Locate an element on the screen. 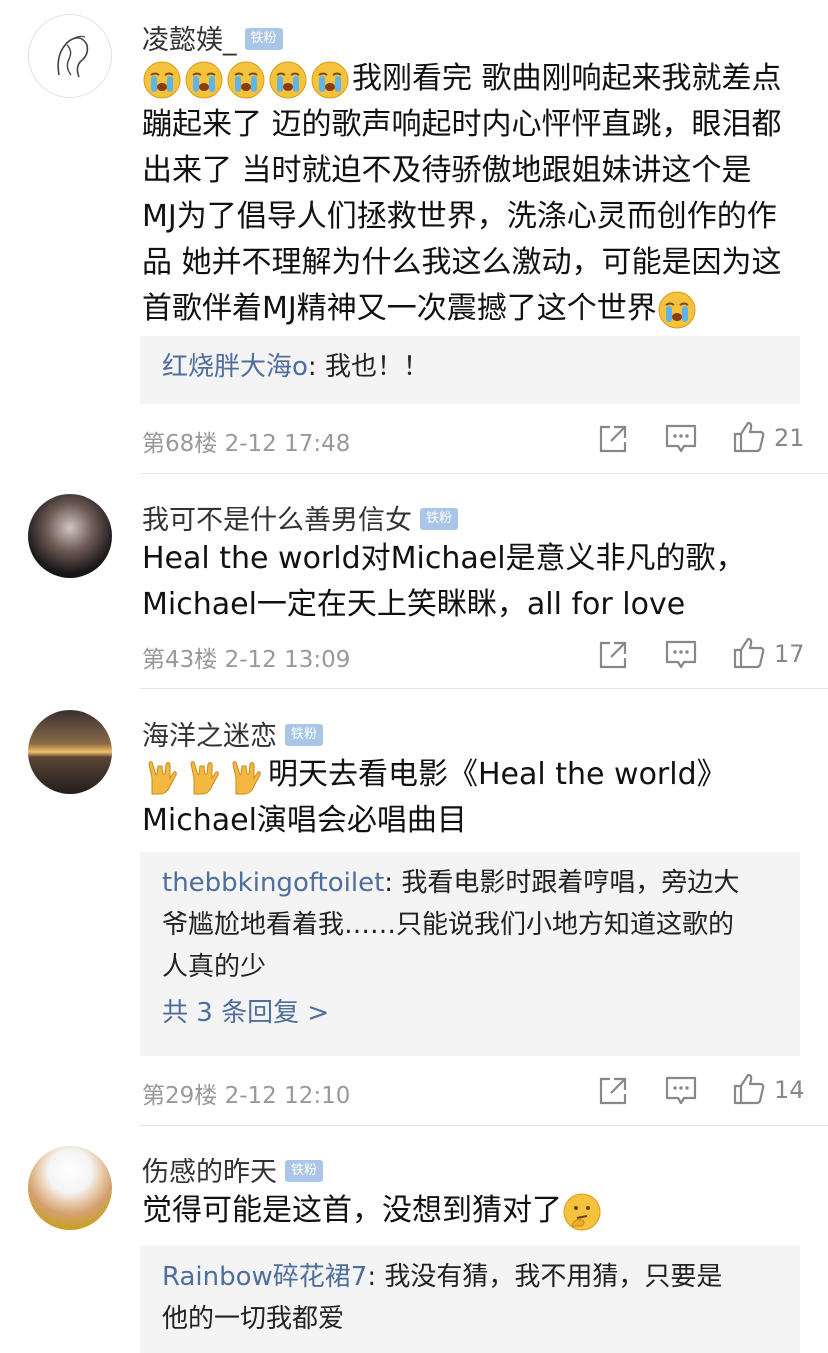 The width and height of the screenshot is (828, 1353). reply-box: Rainbow碎花裙7: 我没有猜，我不用猜，只要是 他的一切我都爱 is located at coordinates (470, 1299).